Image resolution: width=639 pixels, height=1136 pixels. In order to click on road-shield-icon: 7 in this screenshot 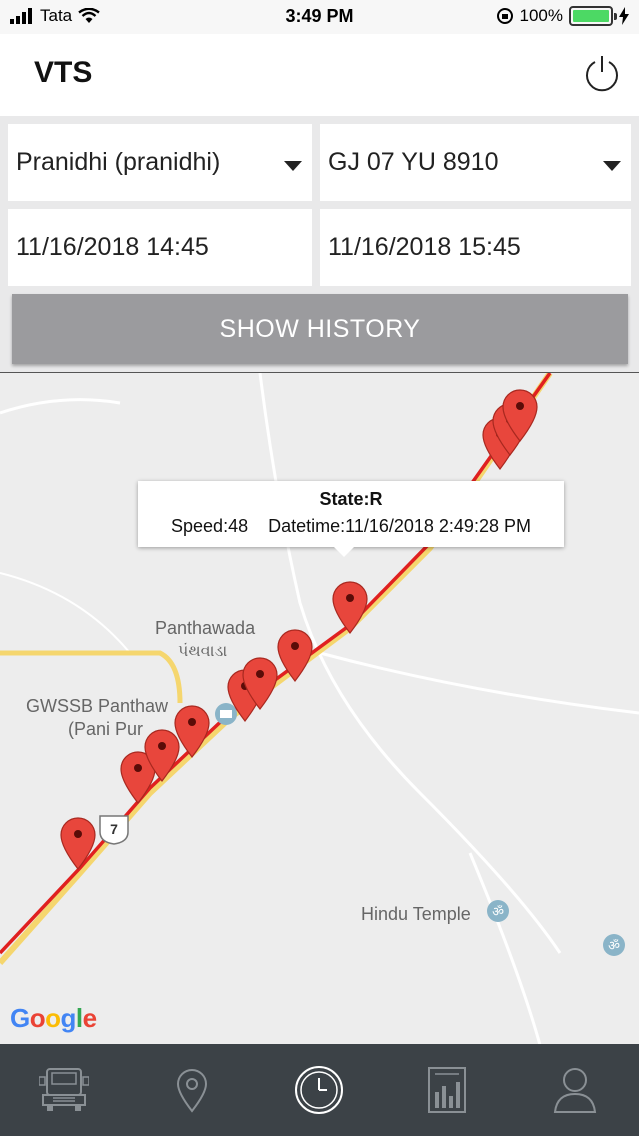, I will do `click(114, 830)`.